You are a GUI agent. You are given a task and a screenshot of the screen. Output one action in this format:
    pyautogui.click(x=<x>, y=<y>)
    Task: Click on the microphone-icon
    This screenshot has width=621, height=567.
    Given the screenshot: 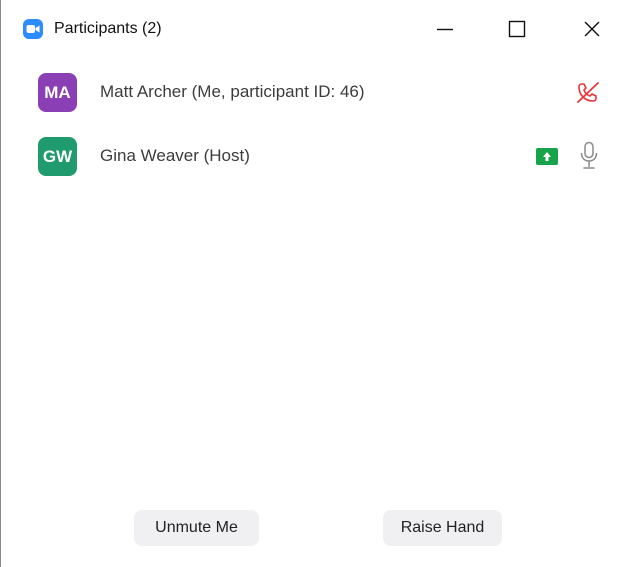 What is the action you would take?
    pyautogui.click(x=589, y=156)
    